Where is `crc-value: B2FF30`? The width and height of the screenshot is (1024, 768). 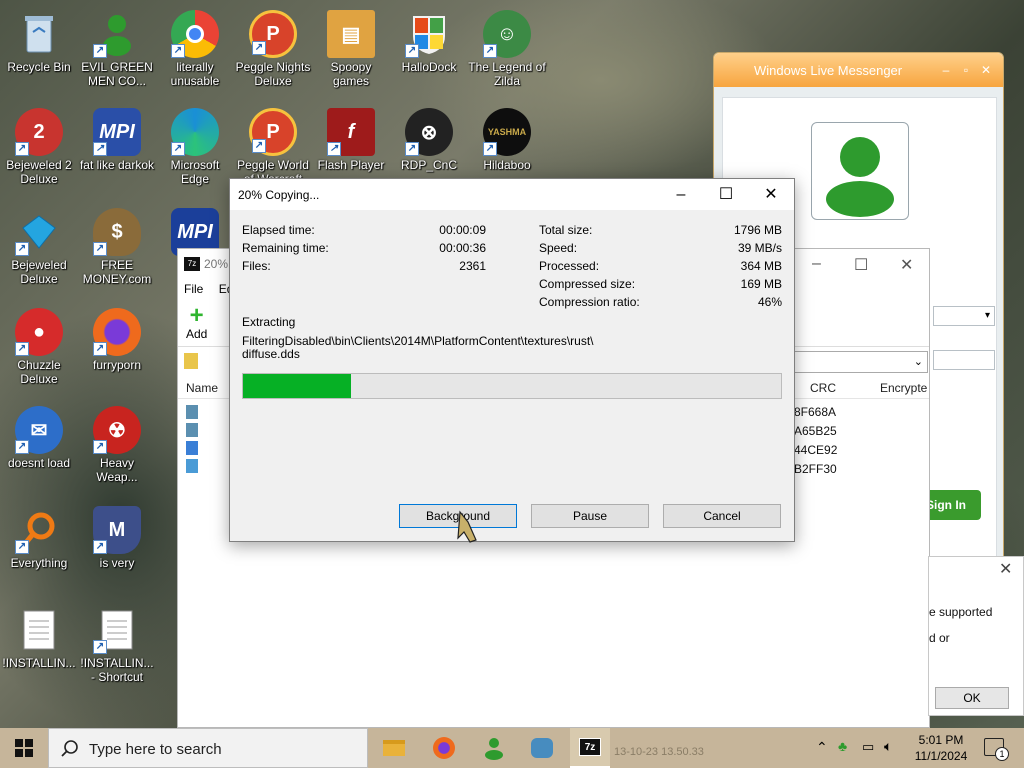 crc-value: B2FF30 is located at coordinates (815, 469).